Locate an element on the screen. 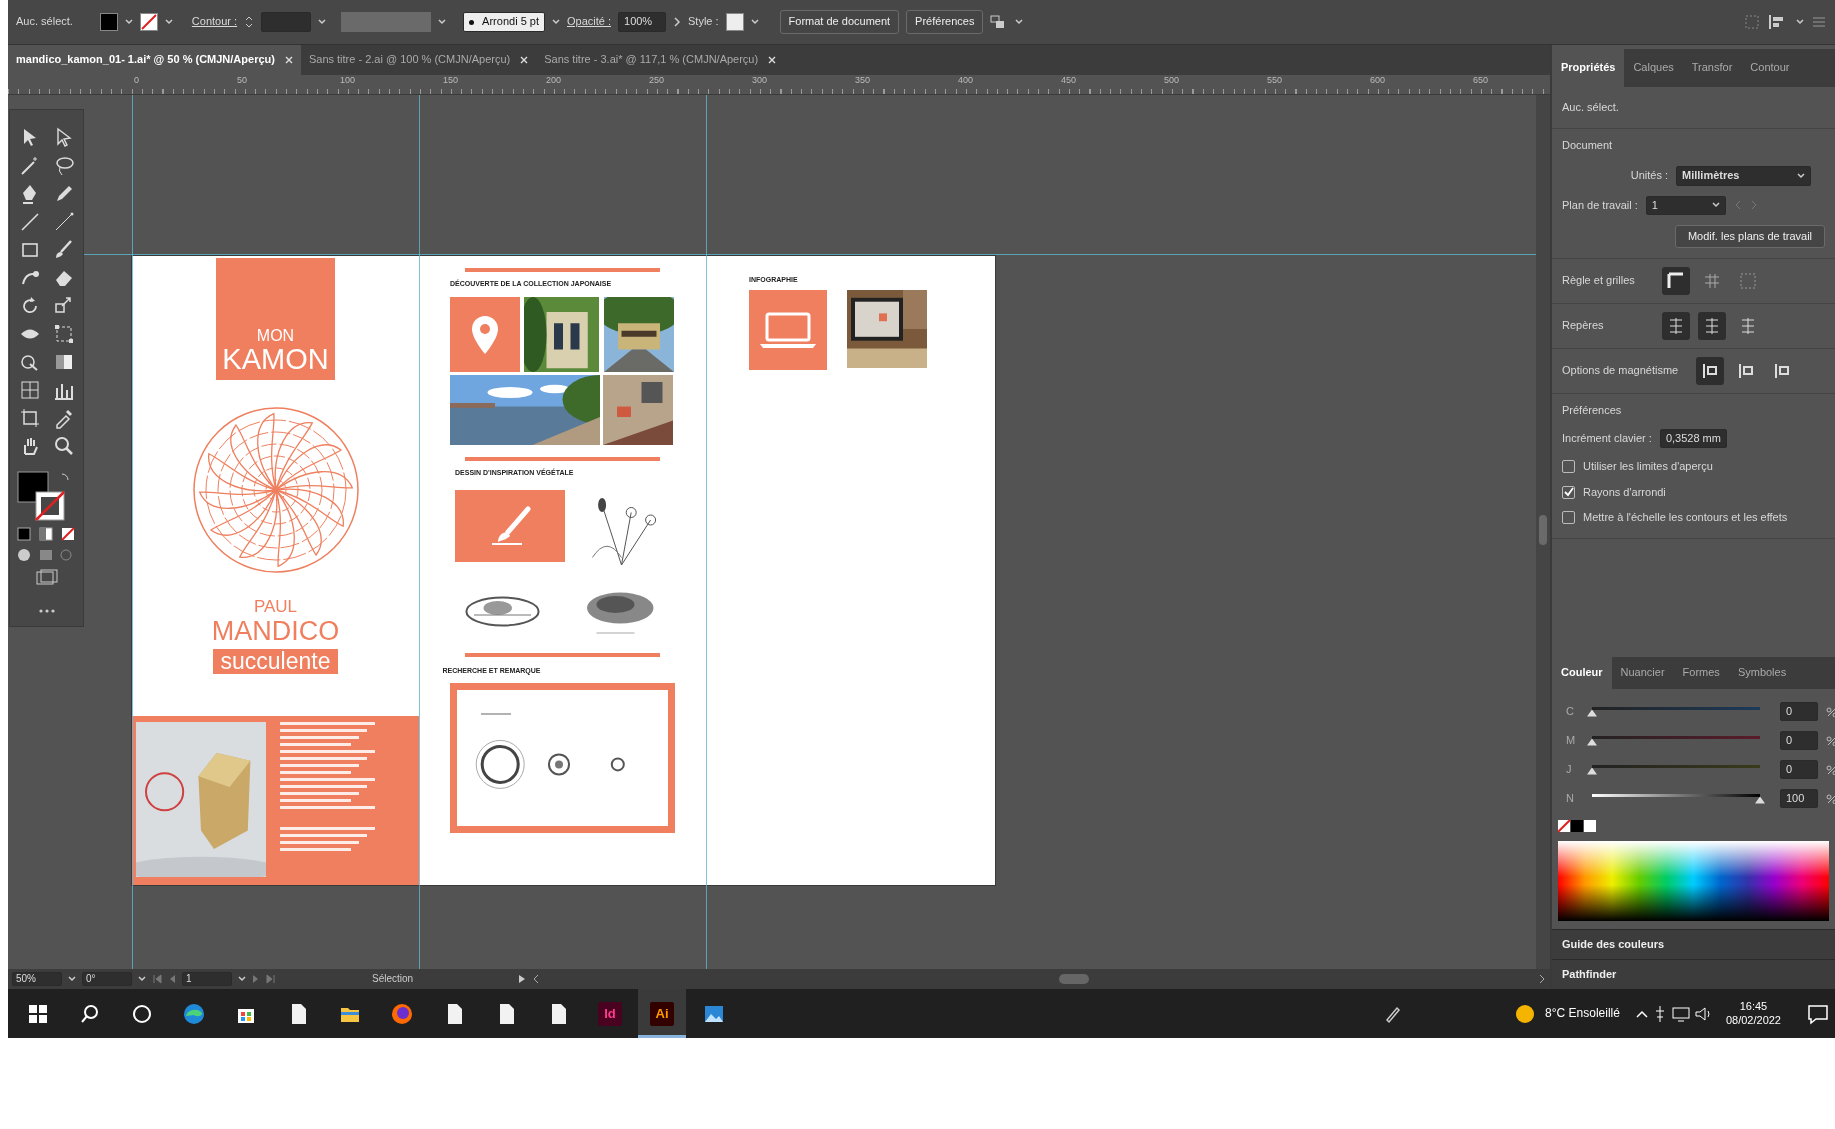 This screenshot has width=1835, height=1129. title-text: KAMON is located at coordinates (275, 359).